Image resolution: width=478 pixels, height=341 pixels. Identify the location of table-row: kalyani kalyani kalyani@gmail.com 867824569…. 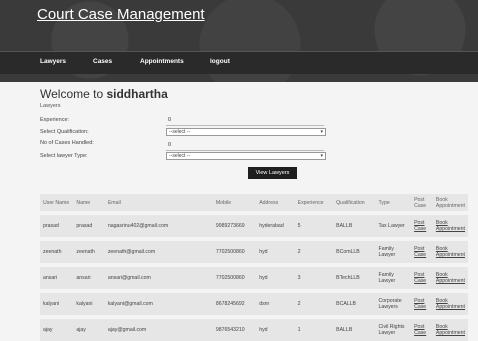
(254, 303).